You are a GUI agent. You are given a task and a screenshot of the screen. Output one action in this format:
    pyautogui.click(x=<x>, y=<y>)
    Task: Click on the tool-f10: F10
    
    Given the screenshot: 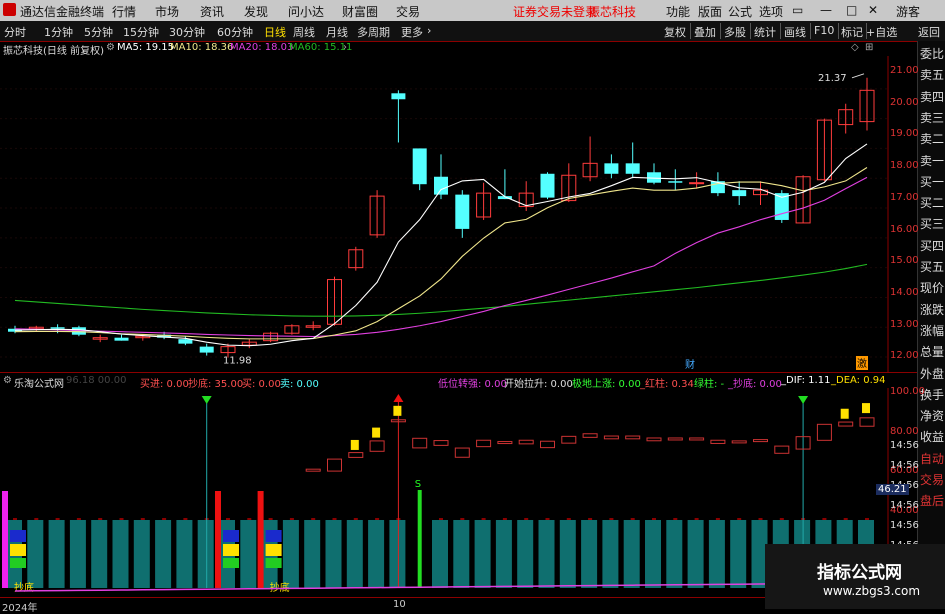 What is the action you would take?
    pyautogui.click(x=824, y=30)
    